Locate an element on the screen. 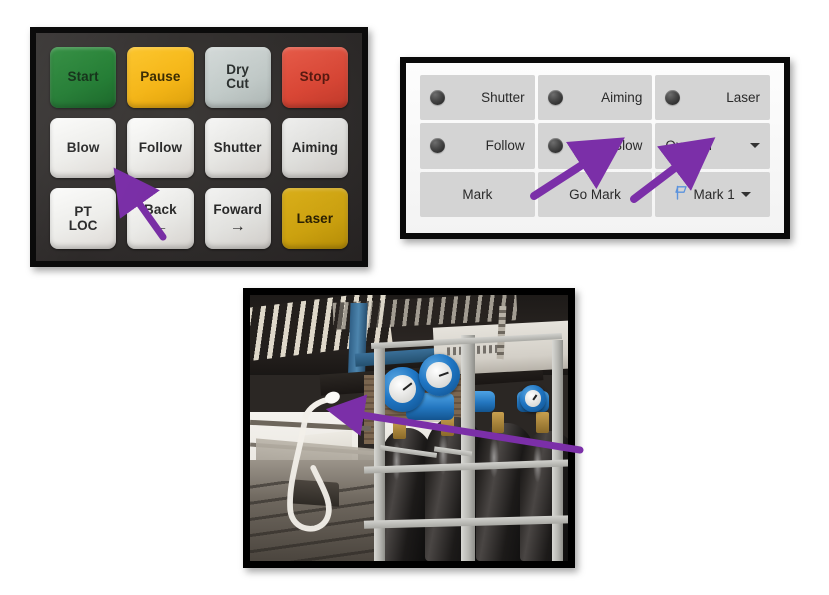 Image resolution: width=829 pixels, height=595 pixels. sw-button-label: Follow is located at coordinates (505, 146).